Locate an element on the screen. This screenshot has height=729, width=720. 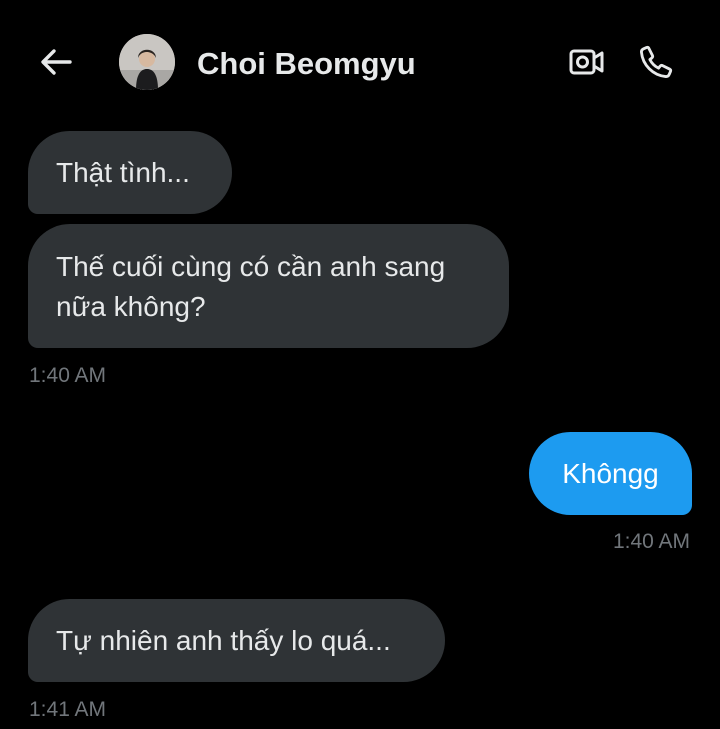
message-text: Khôngg is located at coordinates (610, 473).